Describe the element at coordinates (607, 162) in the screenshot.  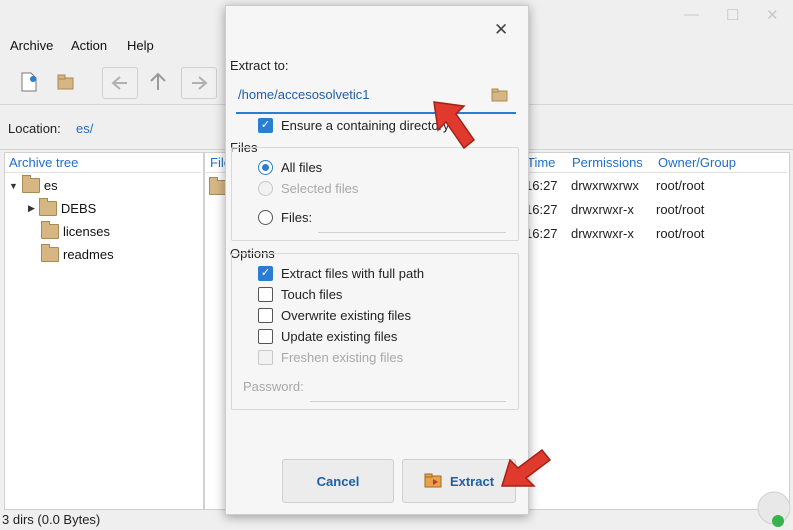
I see `permissions-column-header: Permissions` at that location.